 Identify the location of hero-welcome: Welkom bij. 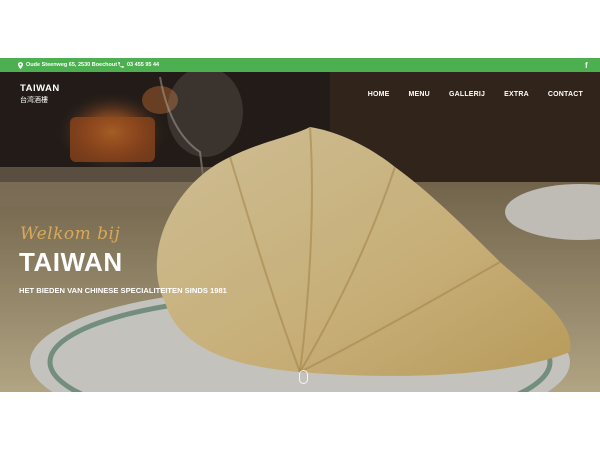
(70, 234).